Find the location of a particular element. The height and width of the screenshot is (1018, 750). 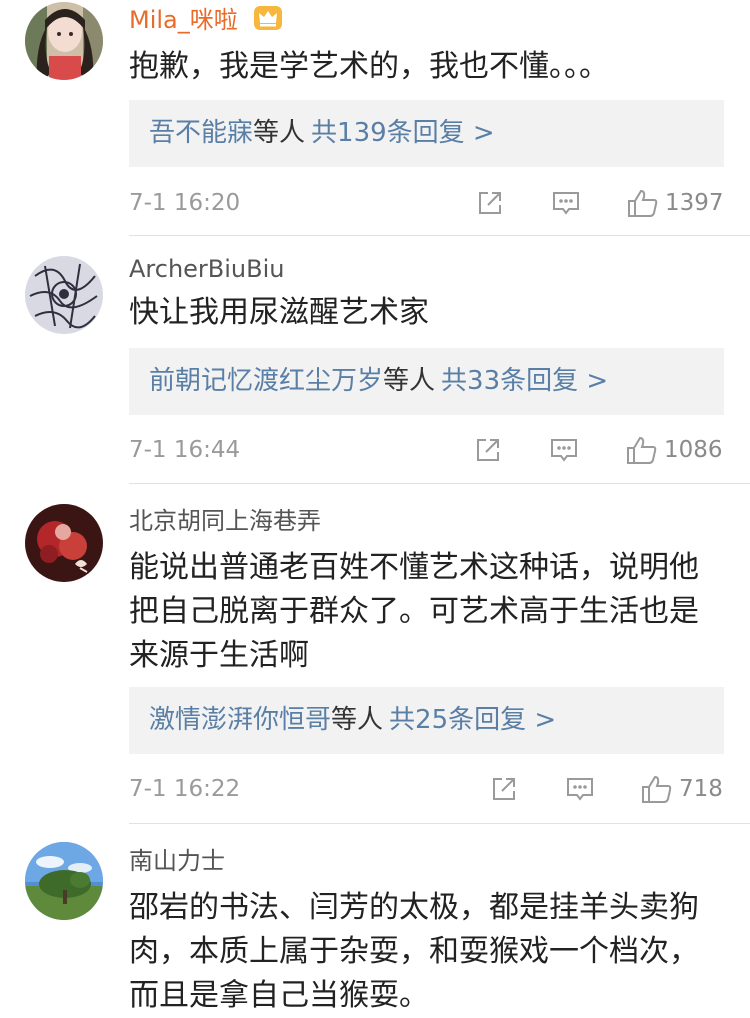

timestamp: 7-1 16:22 is located at coordinates (185, 789).